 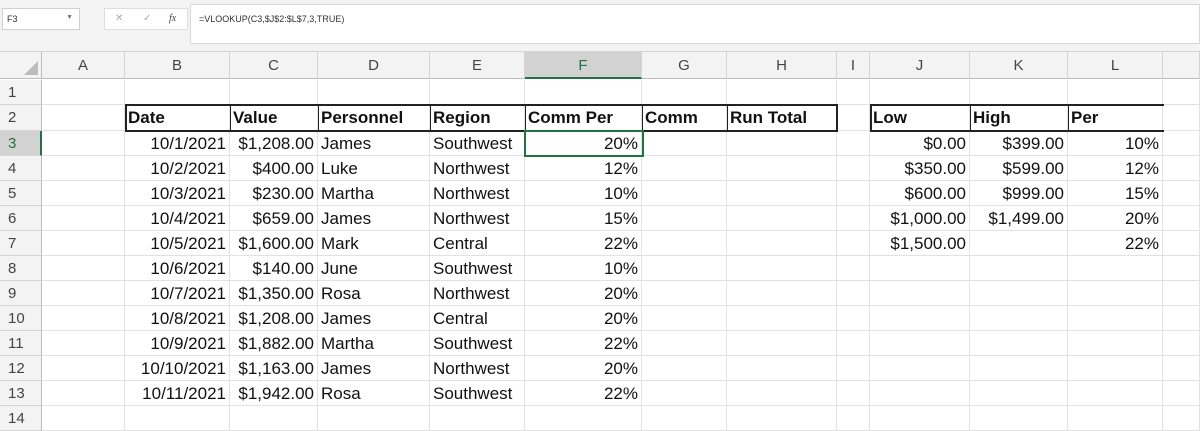 I want to click on chevron-down-icon: ▼, so click(x=69, y=17).